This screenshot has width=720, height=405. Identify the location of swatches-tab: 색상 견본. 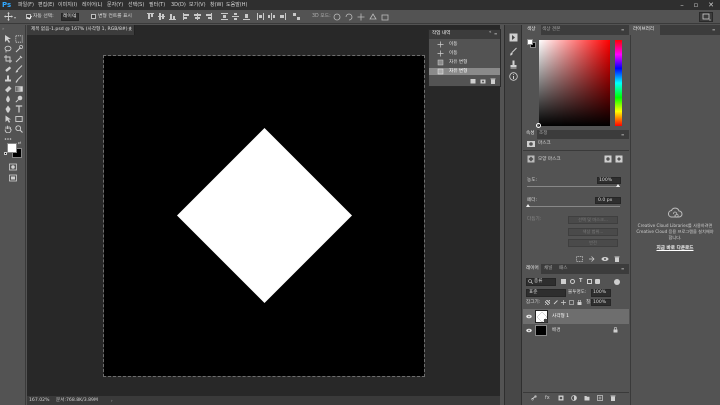
(551, 30).